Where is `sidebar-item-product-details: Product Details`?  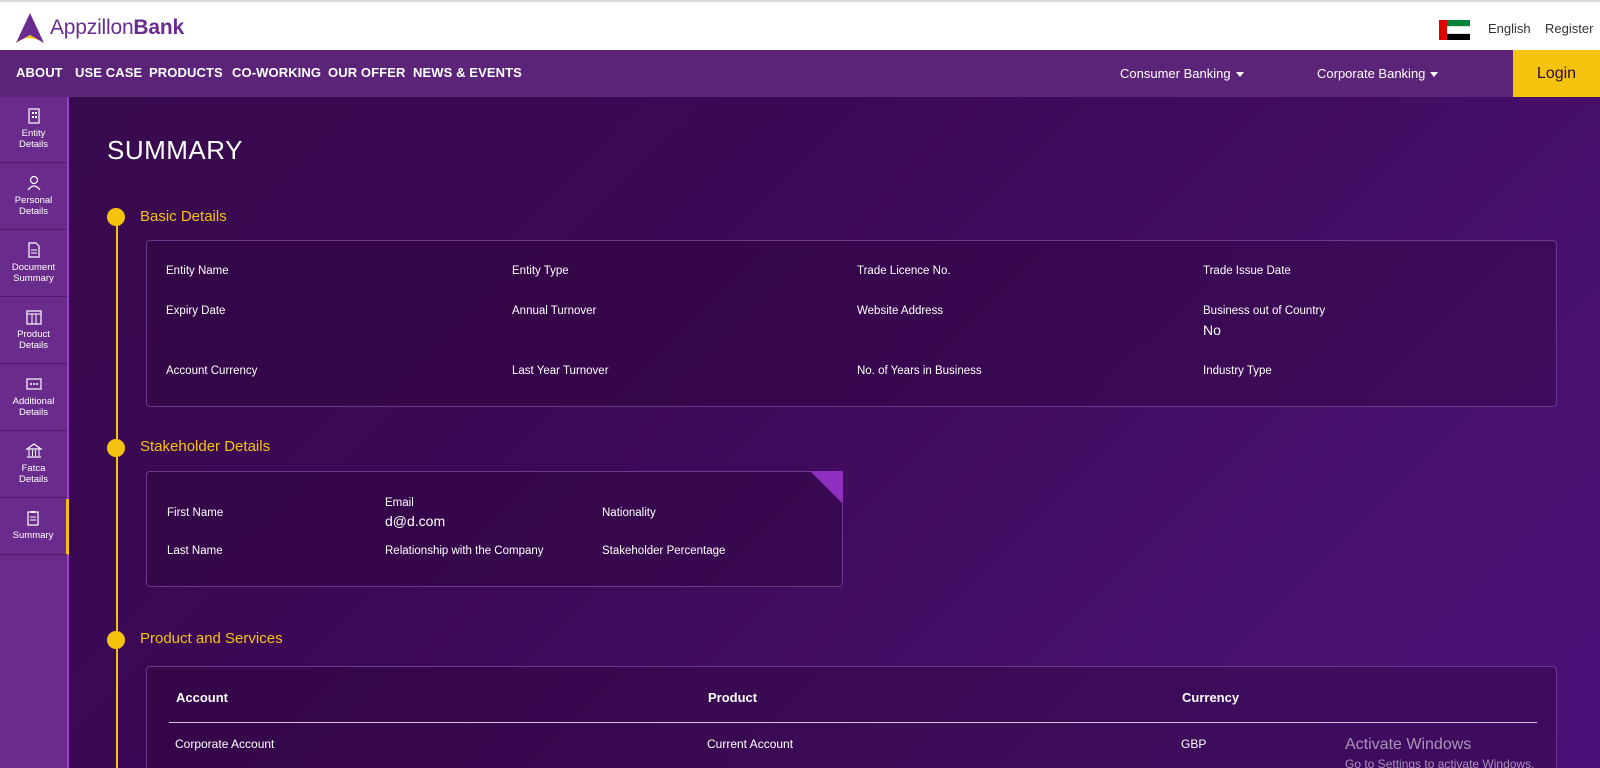 sidebar-item-product-details: Product Details is located at coordinates (33, 331).